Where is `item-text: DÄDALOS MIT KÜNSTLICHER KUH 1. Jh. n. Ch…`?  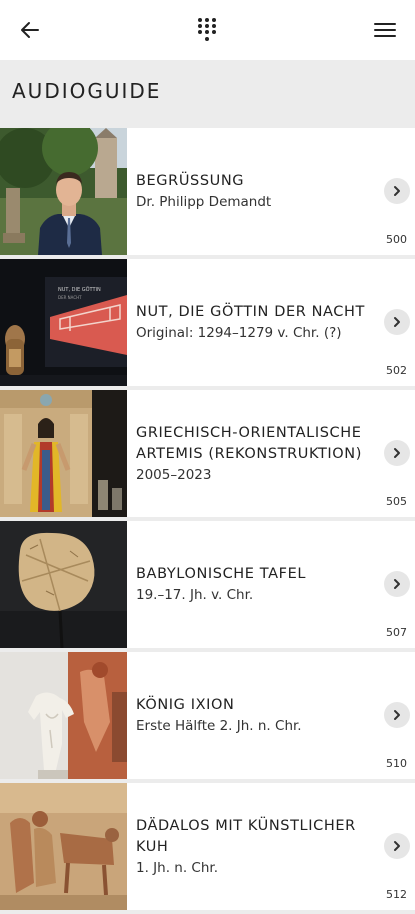
item-text: DÄDALOS MIT KÜNSTLICHER KUH 1. Jh. n. Ch… is located at coordinates (253, 846).